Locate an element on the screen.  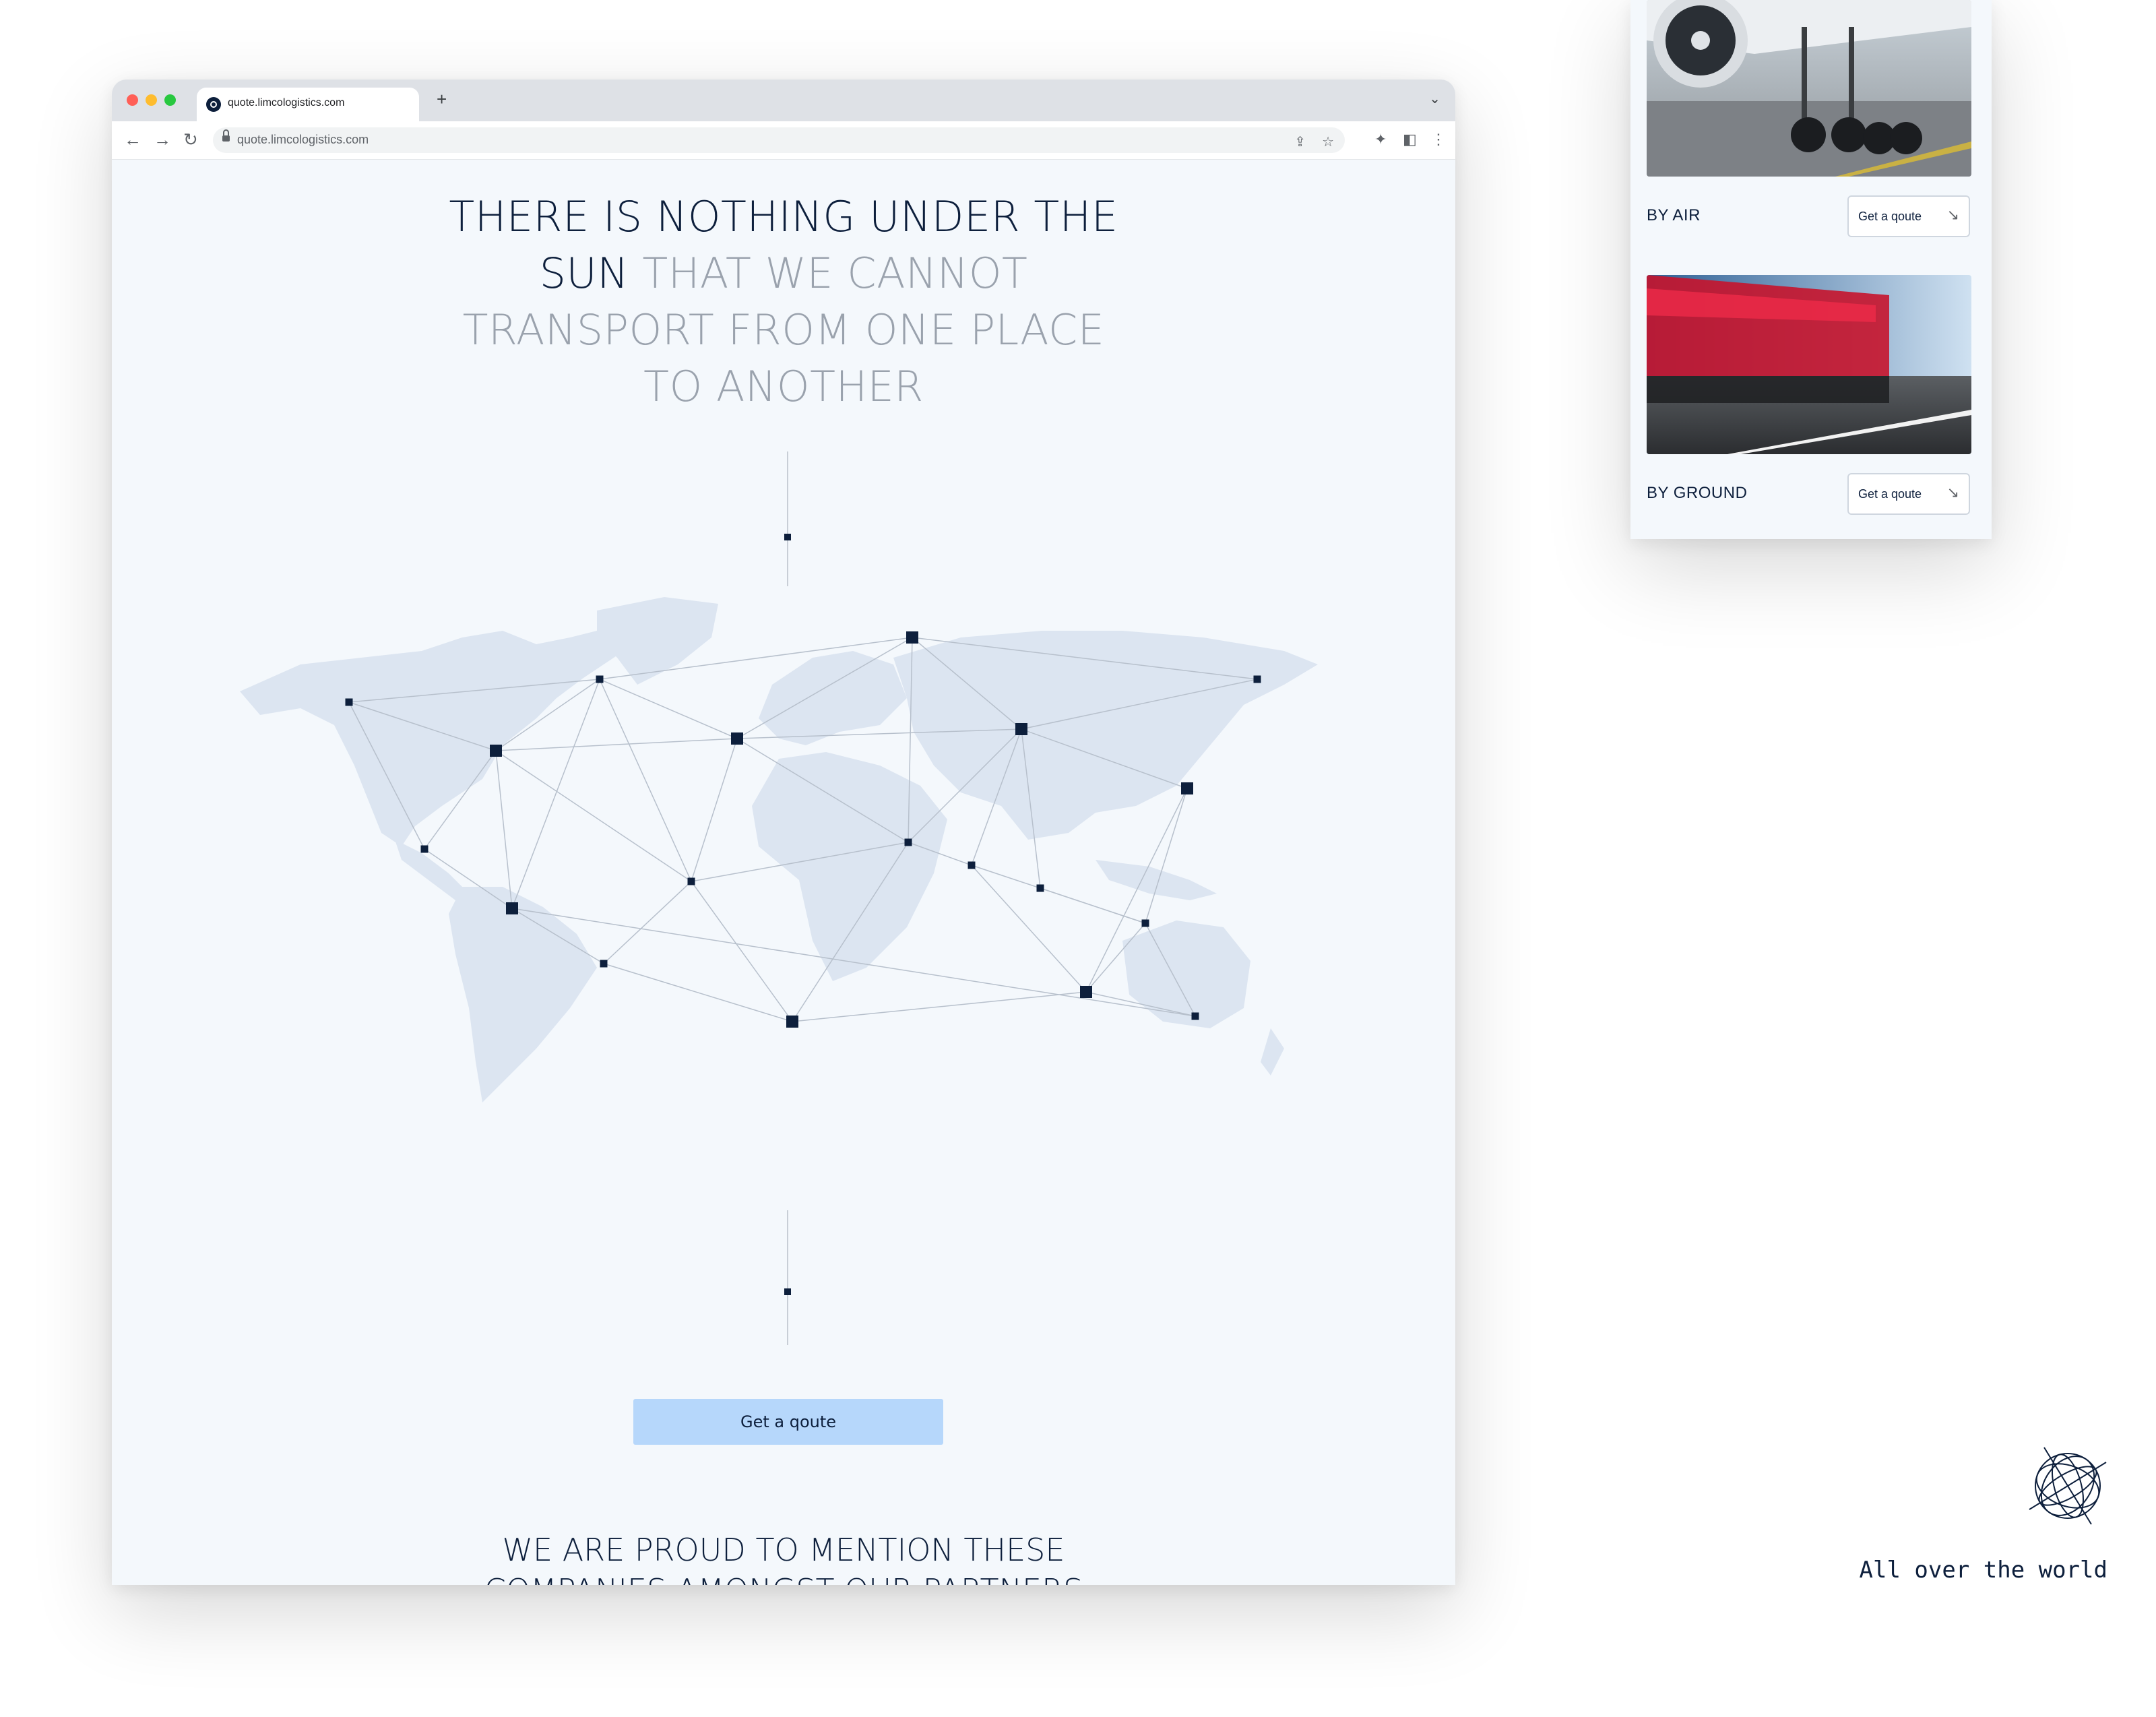
extensions-icon: ✦ is located at coordinates (1380, 139).